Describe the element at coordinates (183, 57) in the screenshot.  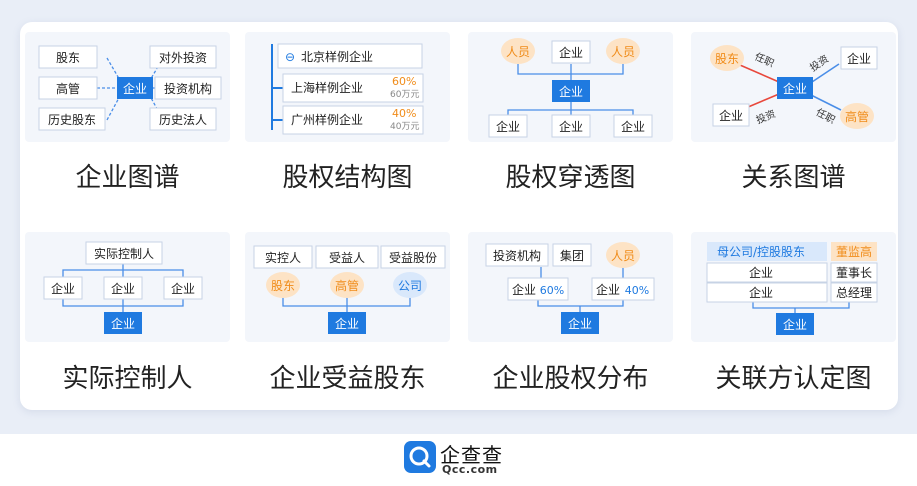
I see `eg-right-0: 对外投资` at that location.